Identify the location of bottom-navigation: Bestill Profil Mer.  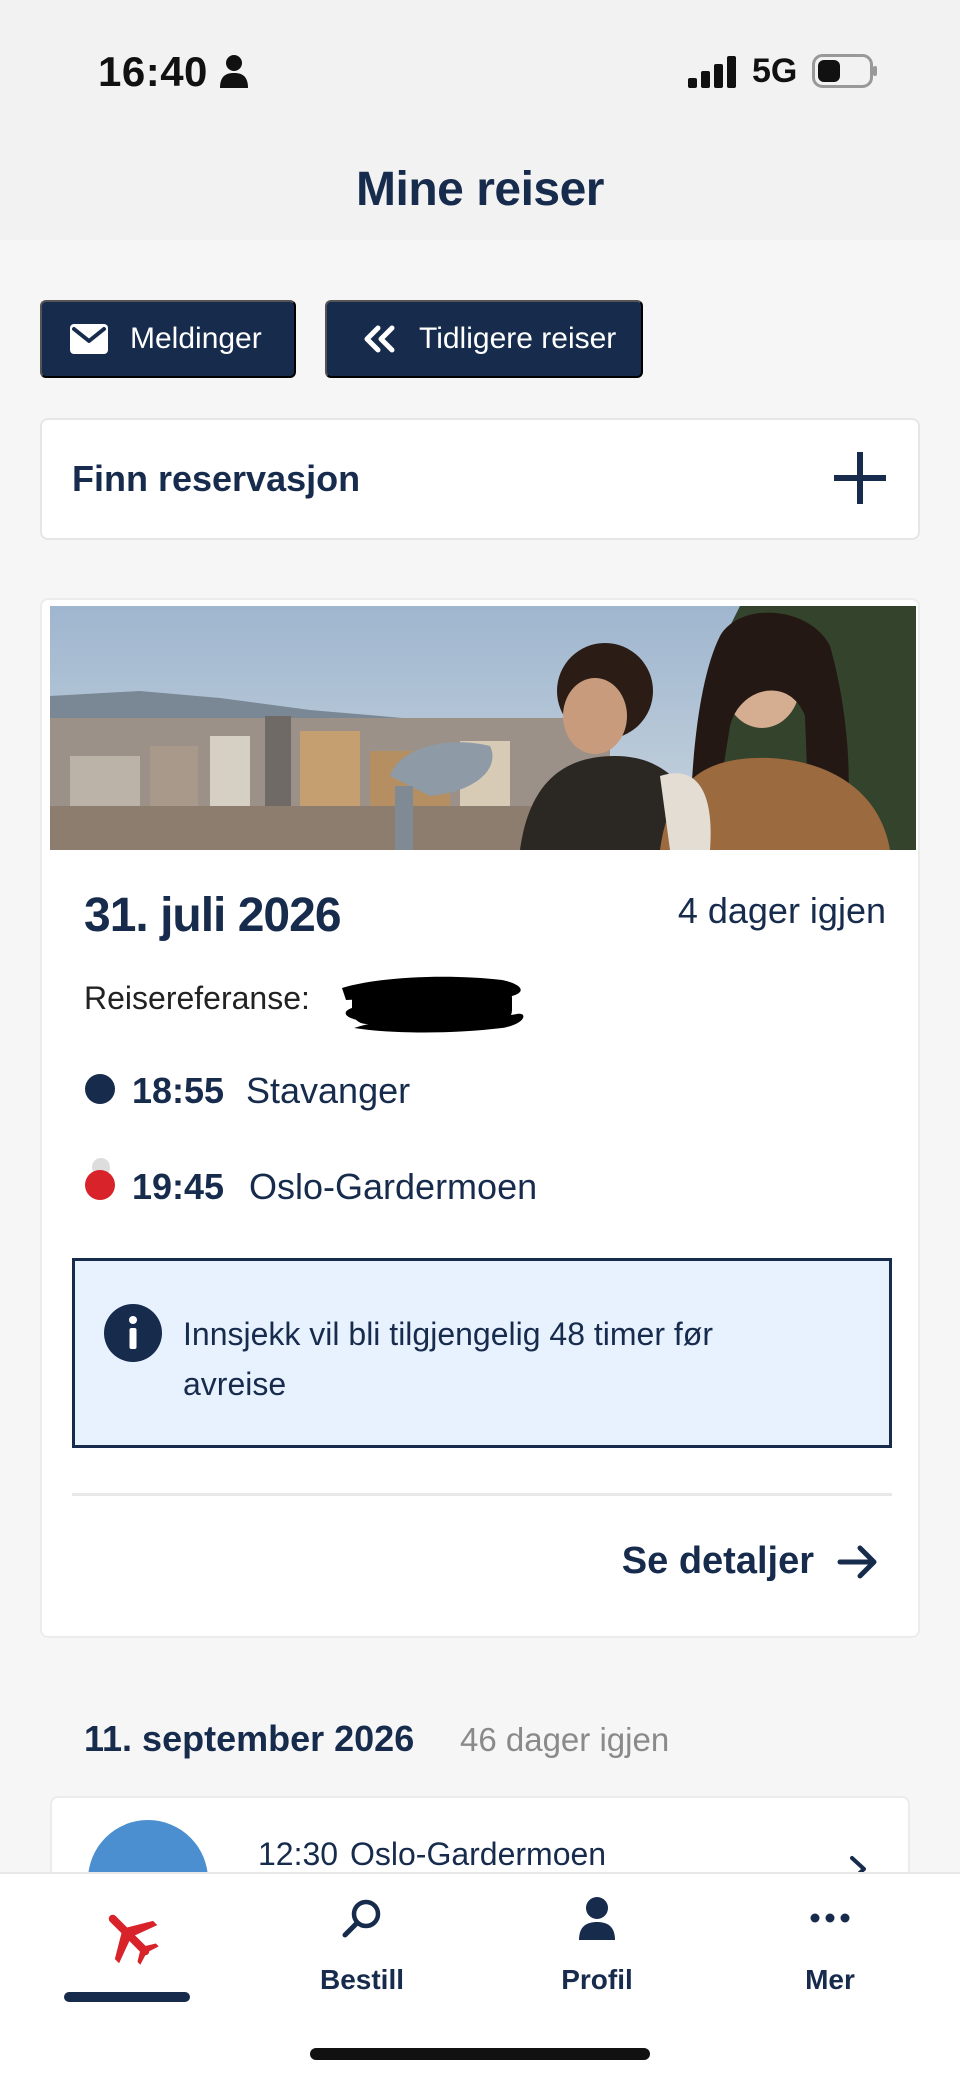
(480, 1976).